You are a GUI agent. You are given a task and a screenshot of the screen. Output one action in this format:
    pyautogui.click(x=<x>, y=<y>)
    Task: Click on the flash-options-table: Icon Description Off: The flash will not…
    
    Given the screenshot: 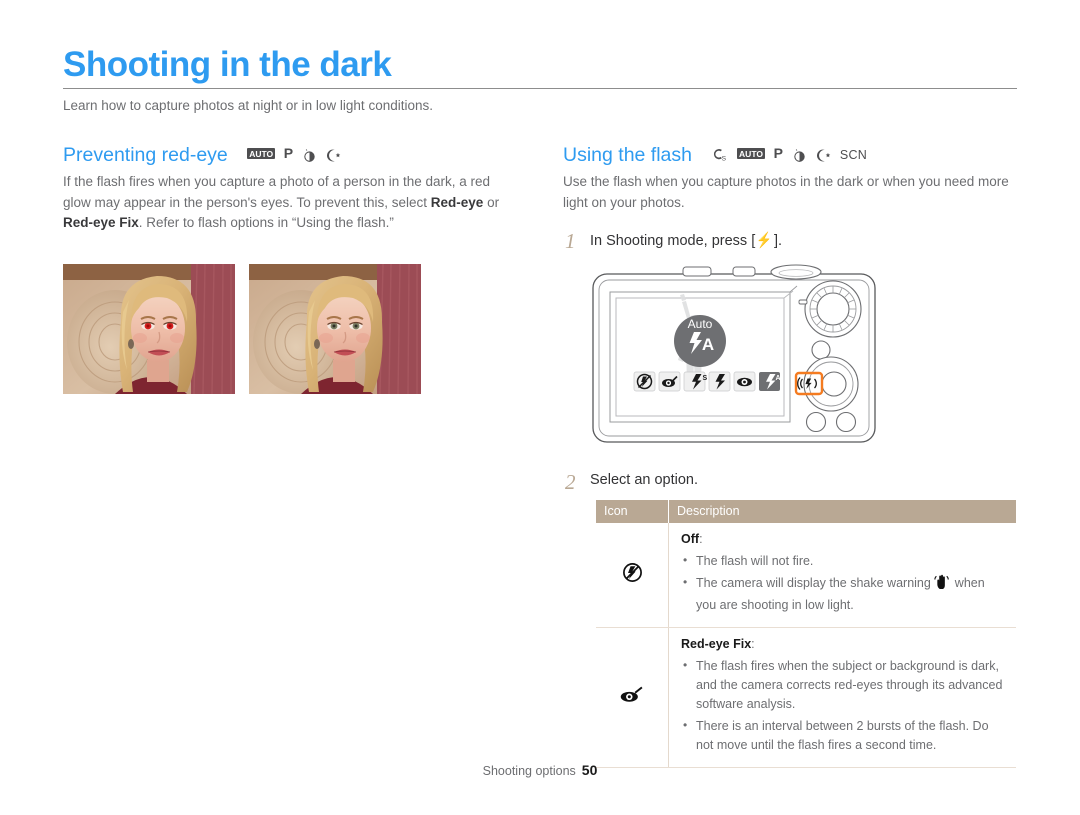 What is the action you would take?
    pyautogui.click(x=806, y=634)
    